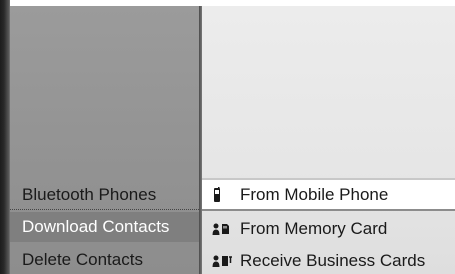 The height and width of the screenshot is (274, 455). Describe the element at coordinates (223, 195) in the screenshot. I see `mobile-phone-icon` at that location.